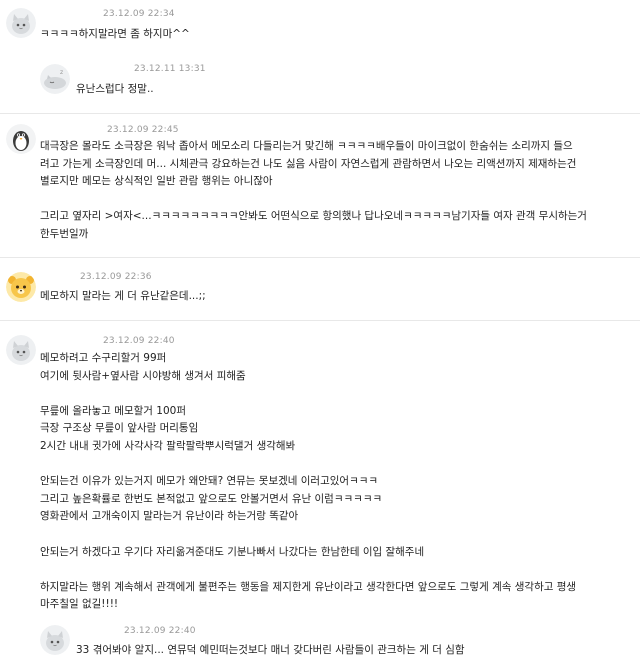 The width and height of the screenshot is (640, 661). What do you see at coordinates (320, 26) in the screenshot?
I see `comment-item: 23.12.09 22:34 ㅋㅋㅋㅋ하지말라면 좀 하지마^^` at bounding box center [320, 26].